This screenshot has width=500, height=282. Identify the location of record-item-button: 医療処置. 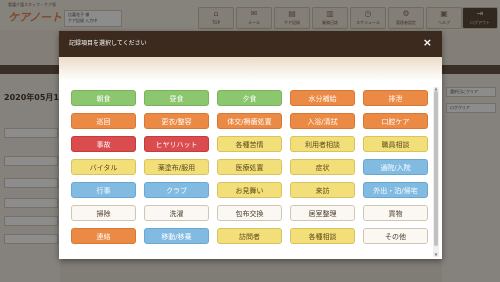
(249, 167).